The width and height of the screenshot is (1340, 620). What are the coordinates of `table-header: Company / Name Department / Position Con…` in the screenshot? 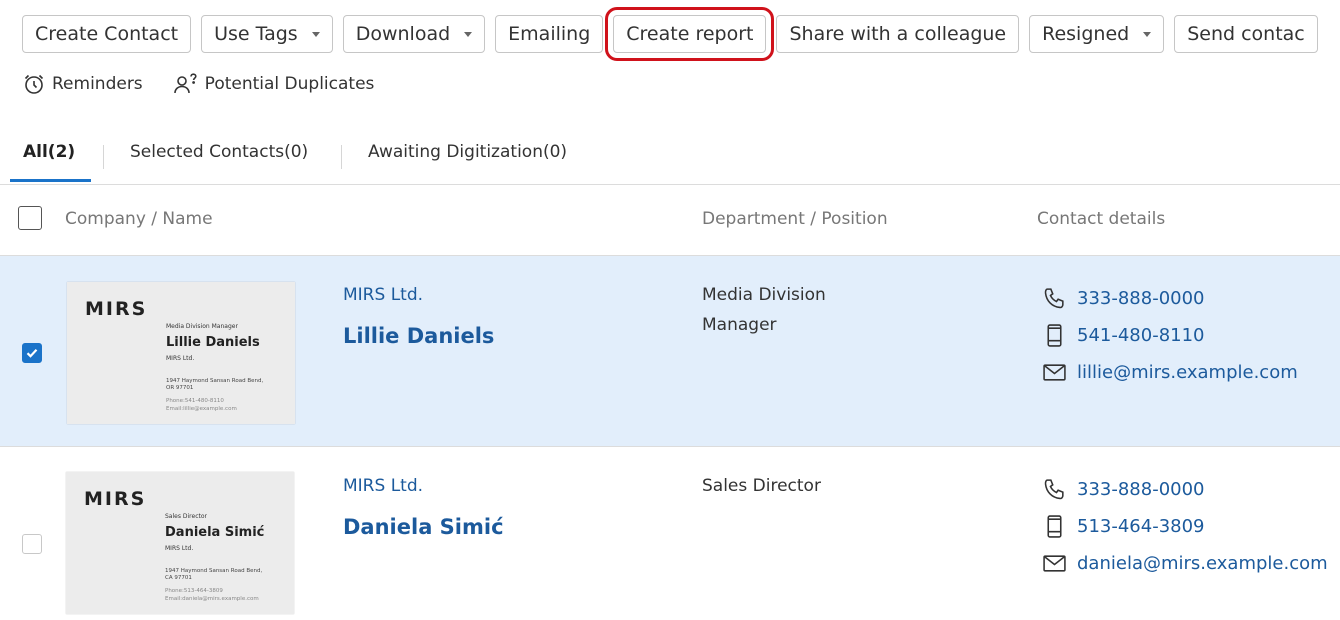 It's located at (670, 220).